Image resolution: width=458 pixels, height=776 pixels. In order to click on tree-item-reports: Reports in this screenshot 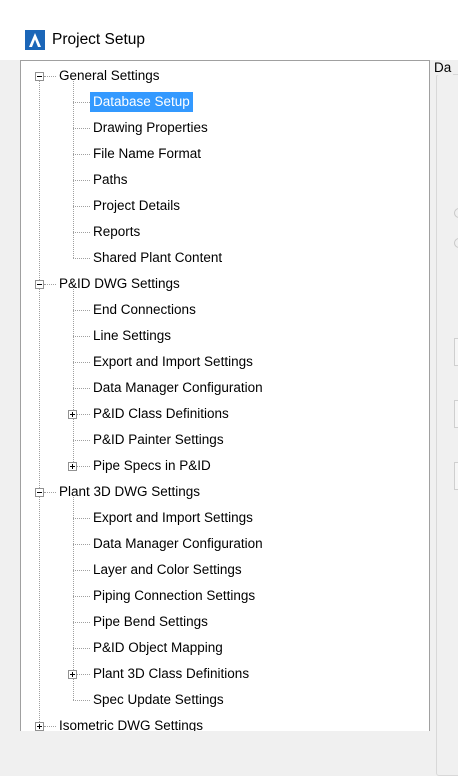, I will do `click(116, 232)`.